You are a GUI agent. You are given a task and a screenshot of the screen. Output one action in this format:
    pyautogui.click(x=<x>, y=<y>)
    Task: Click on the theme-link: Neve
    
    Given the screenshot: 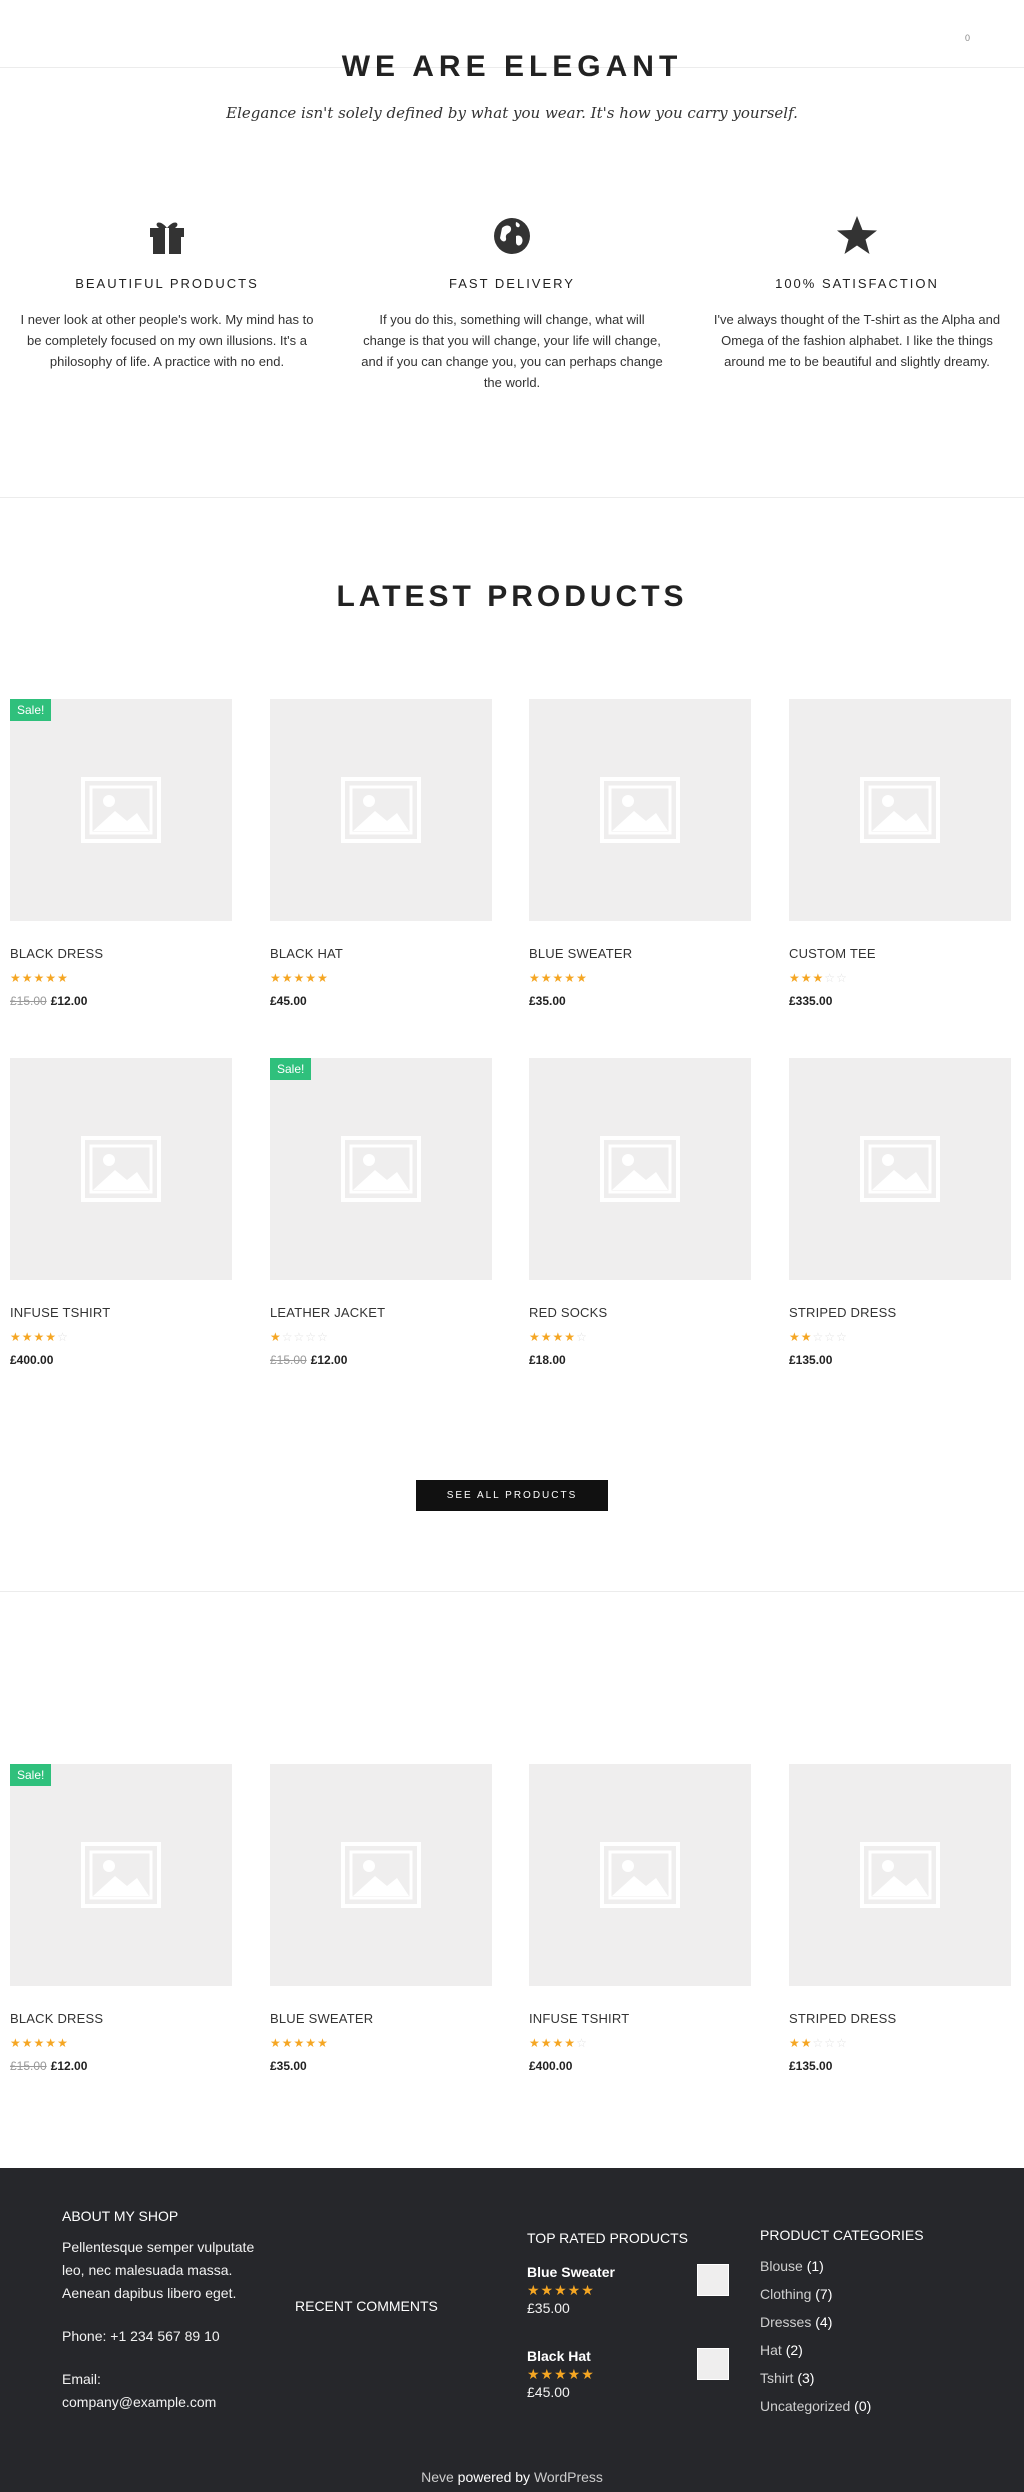 What is the action you would take?
    pyautogui.click(x=437, y=2477)
    